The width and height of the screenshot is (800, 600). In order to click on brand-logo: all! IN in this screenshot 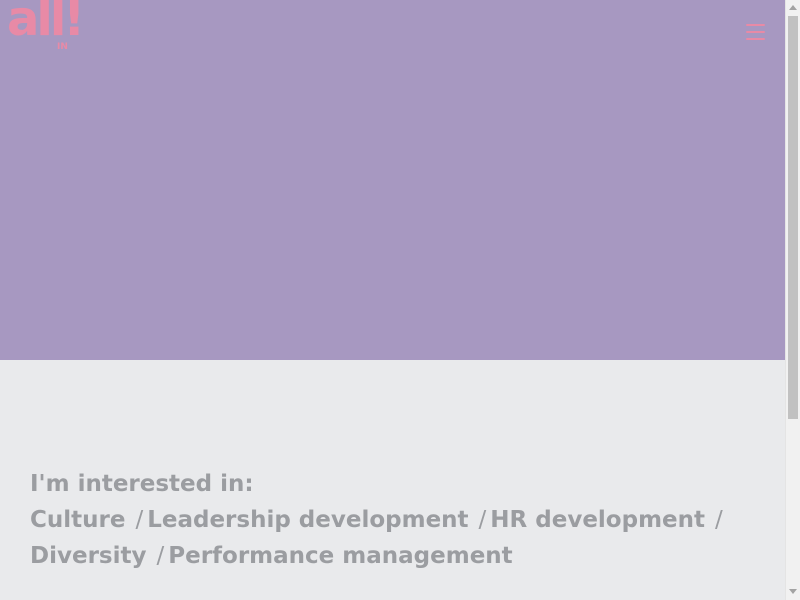, I will do `click(46, 28)`.